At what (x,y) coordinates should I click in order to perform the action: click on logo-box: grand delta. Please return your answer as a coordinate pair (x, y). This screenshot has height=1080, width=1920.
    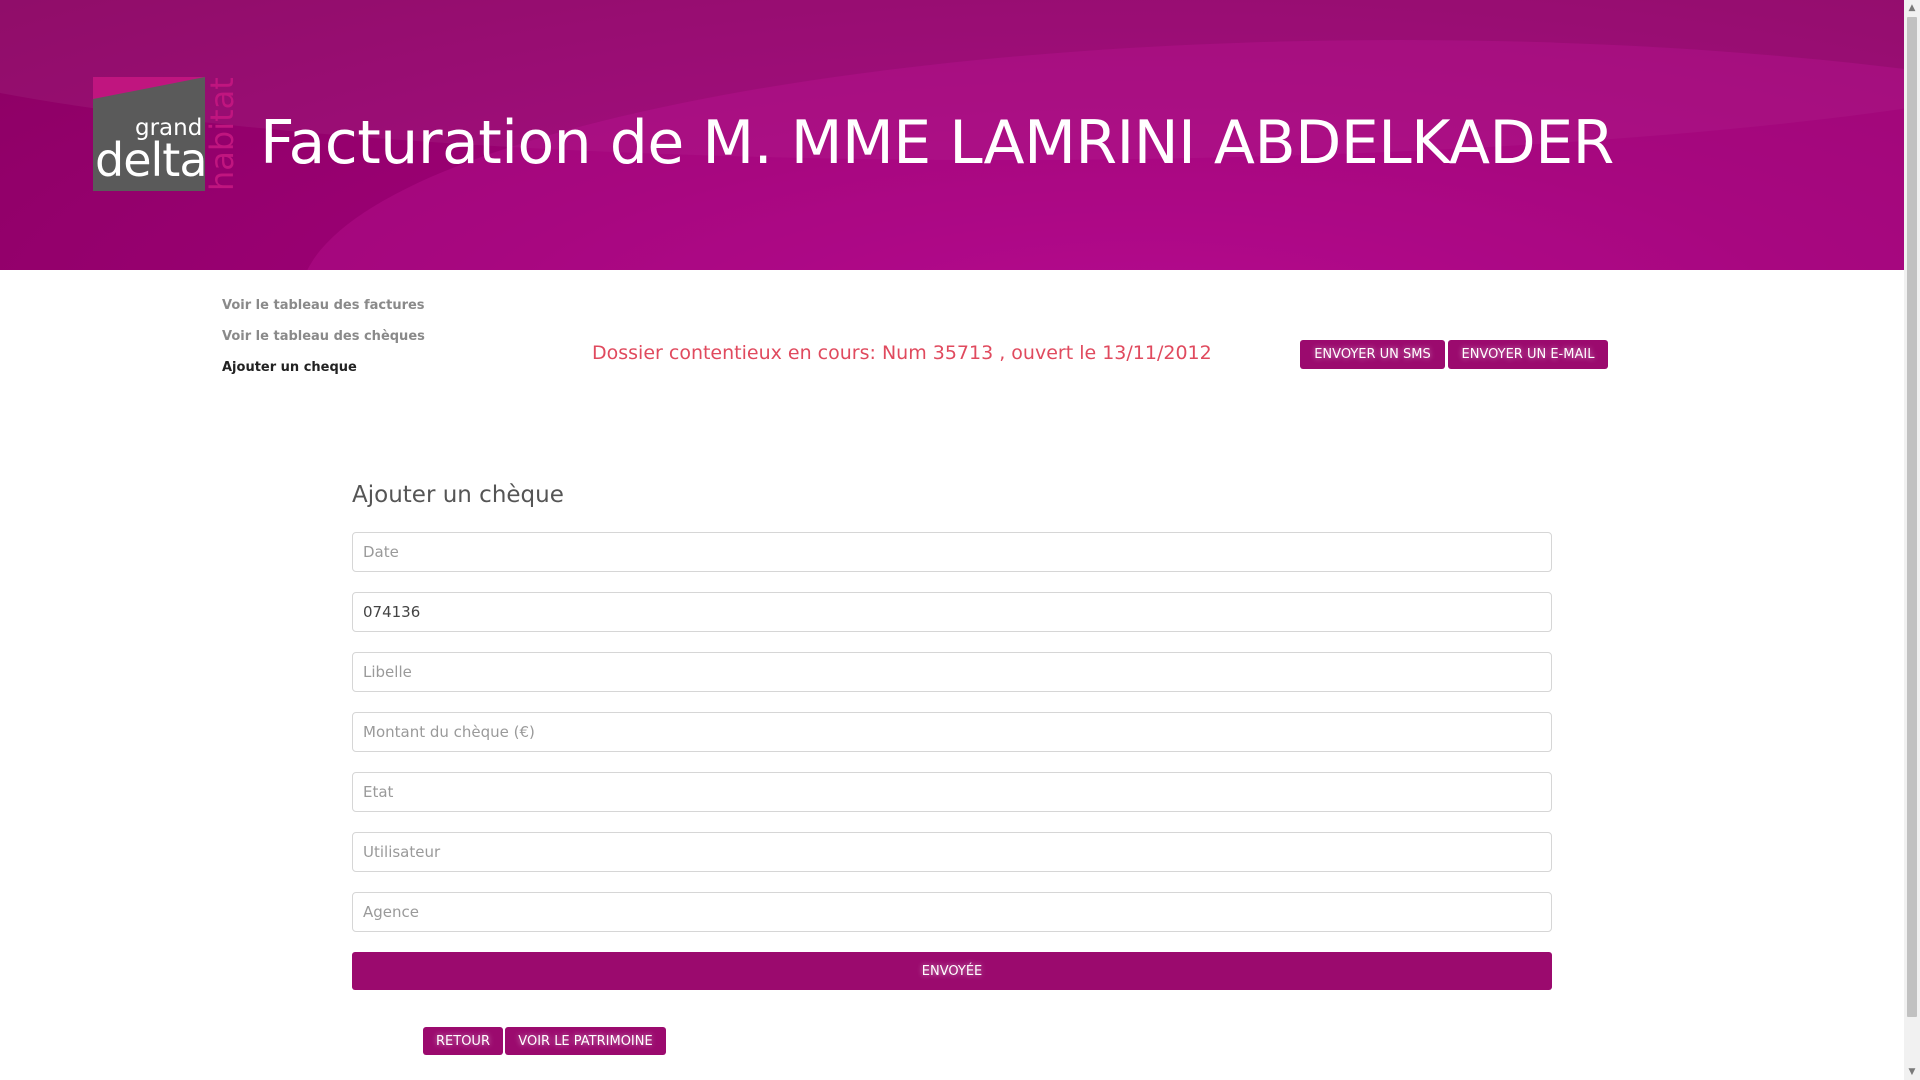
    Looking at the image, I should click on (149, 134).